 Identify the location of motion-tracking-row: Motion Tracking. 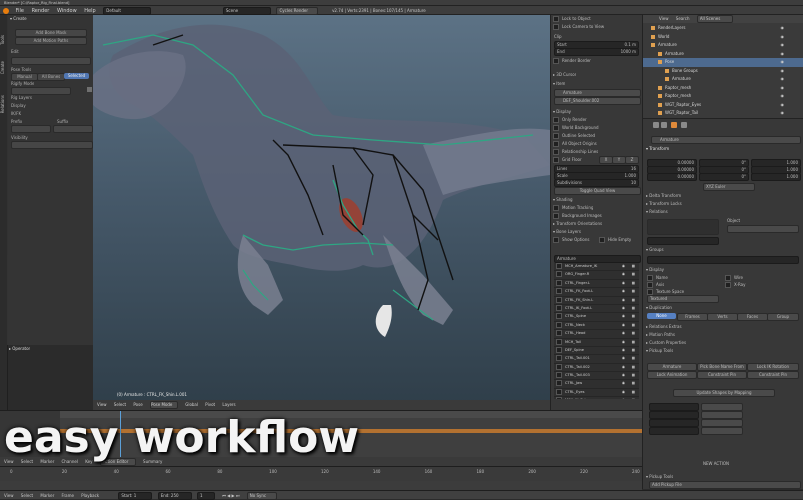
(573, 208).